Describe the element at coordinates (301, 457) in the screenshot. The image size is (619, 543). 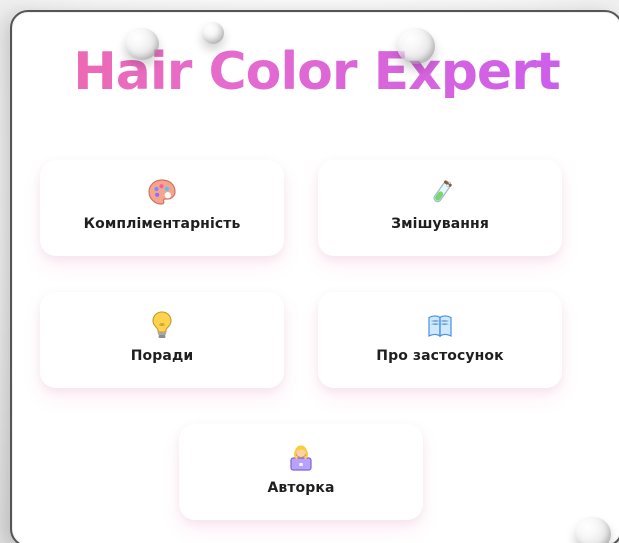
I see `author-icon` at that location.